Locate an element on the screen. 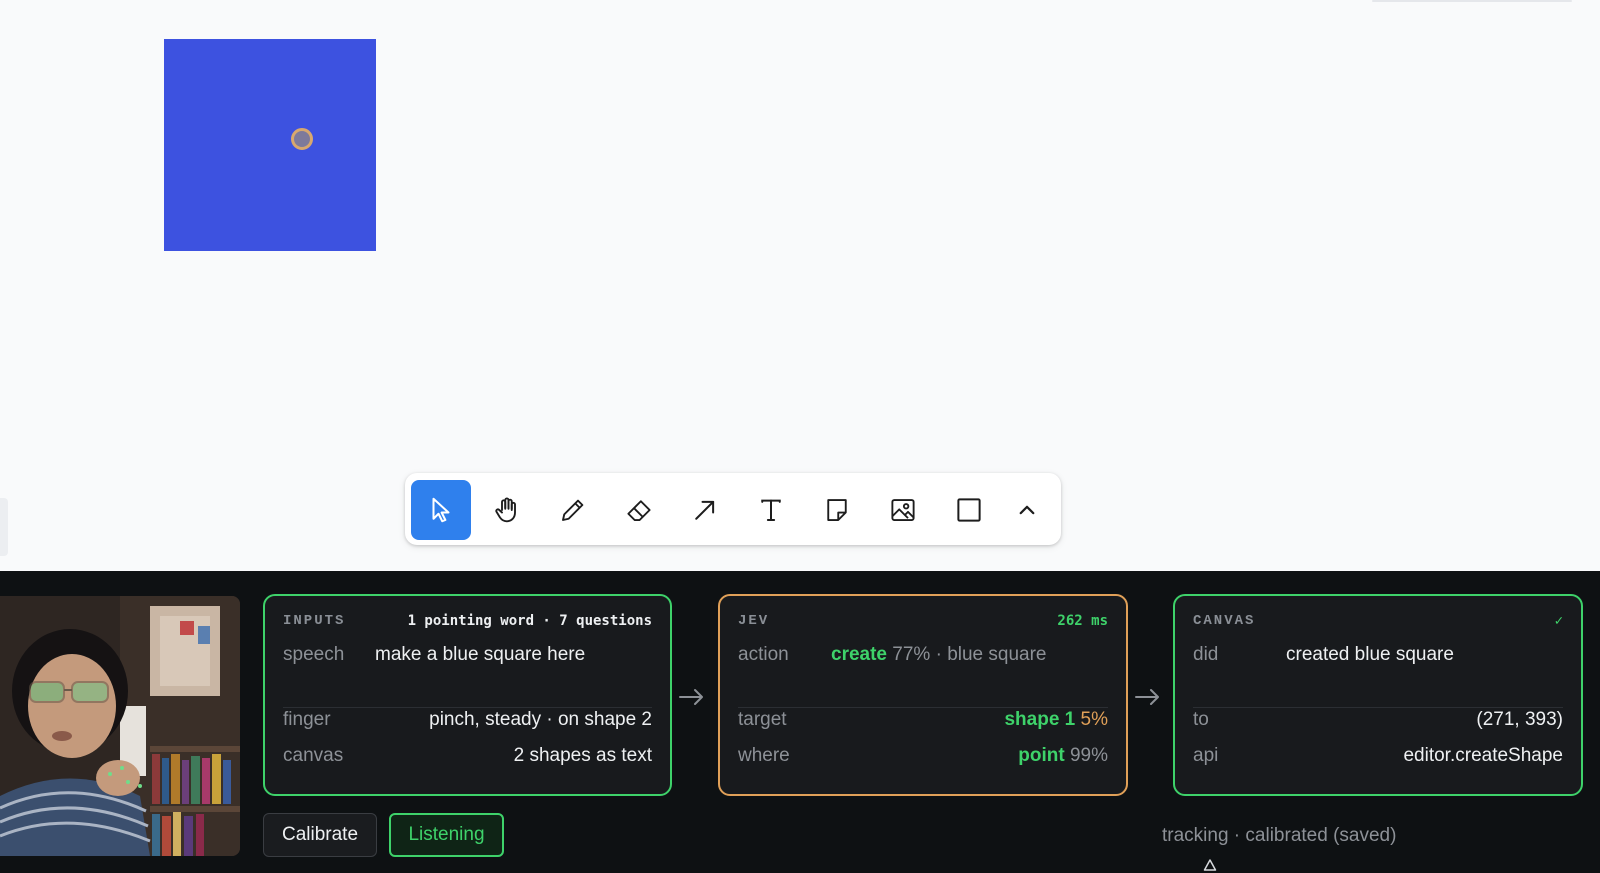 This screenshot has height=873, width=1600. rectangle-tool-button is located at coordinates (969, 510).